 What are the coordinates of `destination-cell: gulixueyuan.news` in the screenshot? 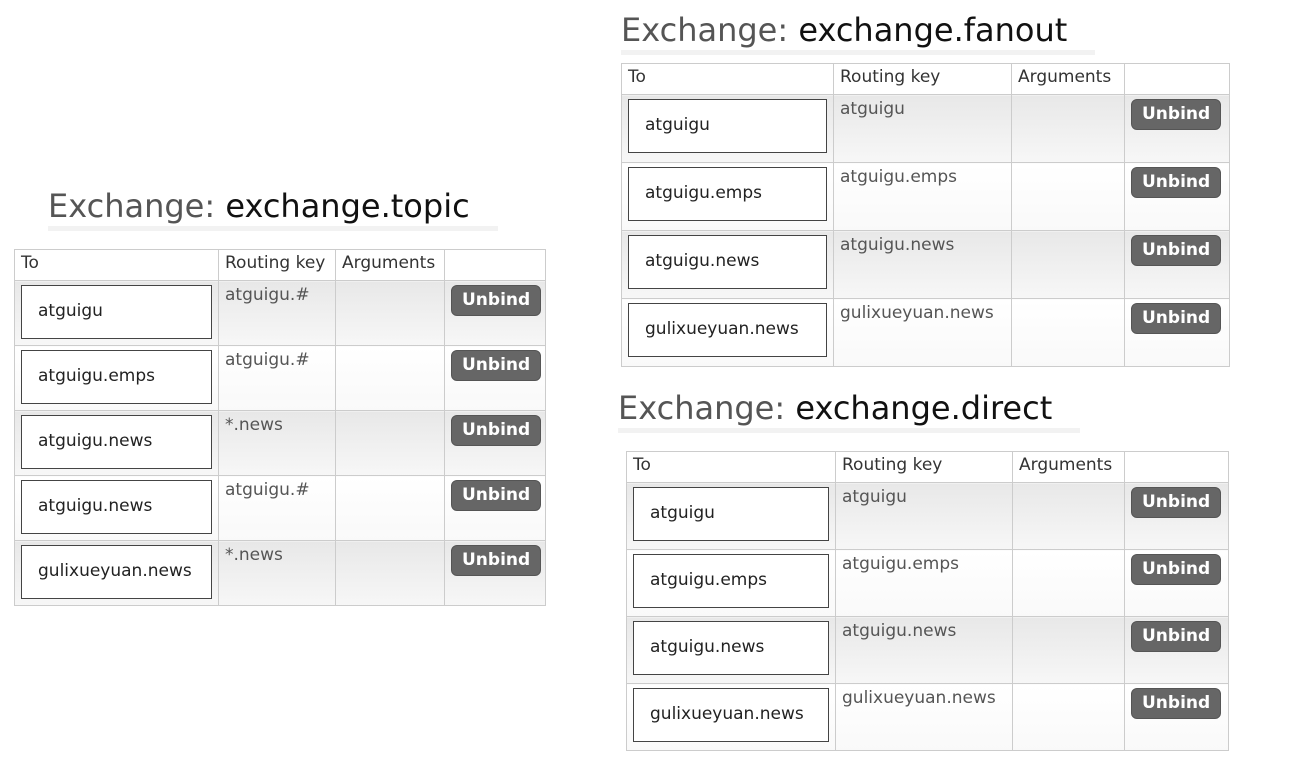 It's located at (731, 717).